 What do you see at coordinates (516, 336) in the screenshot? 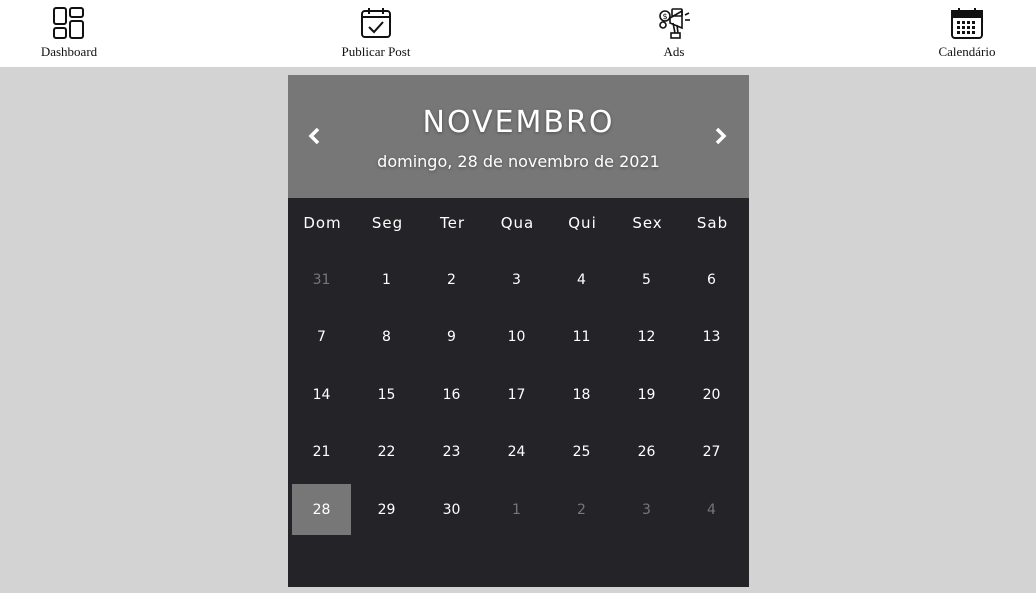
I see `calendar-day-cell: 10` at bounding box center [516, 336].